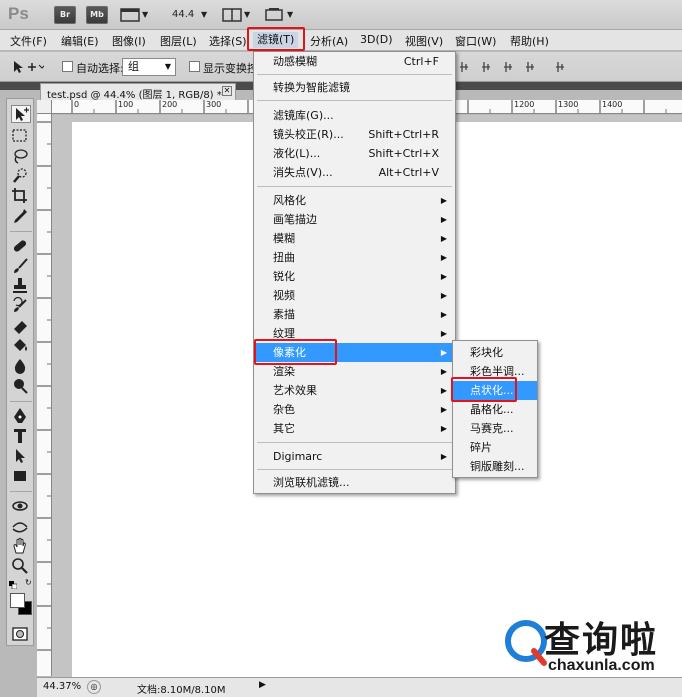  What do you see at coordinates (21, 566) in the screenshot?
I see `zoom-tool` at bounding box center [21, 566].